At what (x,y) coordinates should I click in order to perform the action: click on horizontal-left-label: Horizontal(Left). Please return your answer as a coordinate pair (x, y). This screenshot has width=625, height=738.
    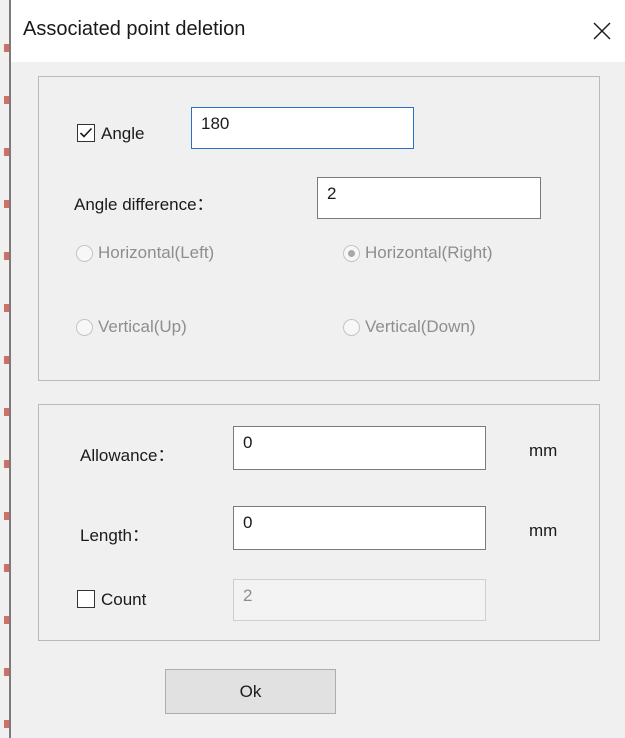
    Looking at the image, I should click on (156, 252).